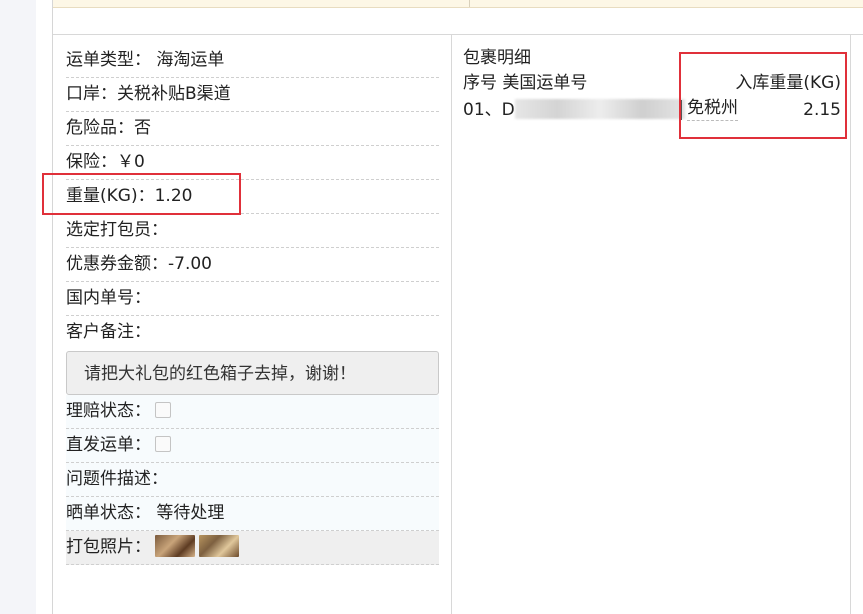  Describe the element at coordinates (545, 83) in the screenshot. I see `col-waybill-header: 美国运单号` at that location.